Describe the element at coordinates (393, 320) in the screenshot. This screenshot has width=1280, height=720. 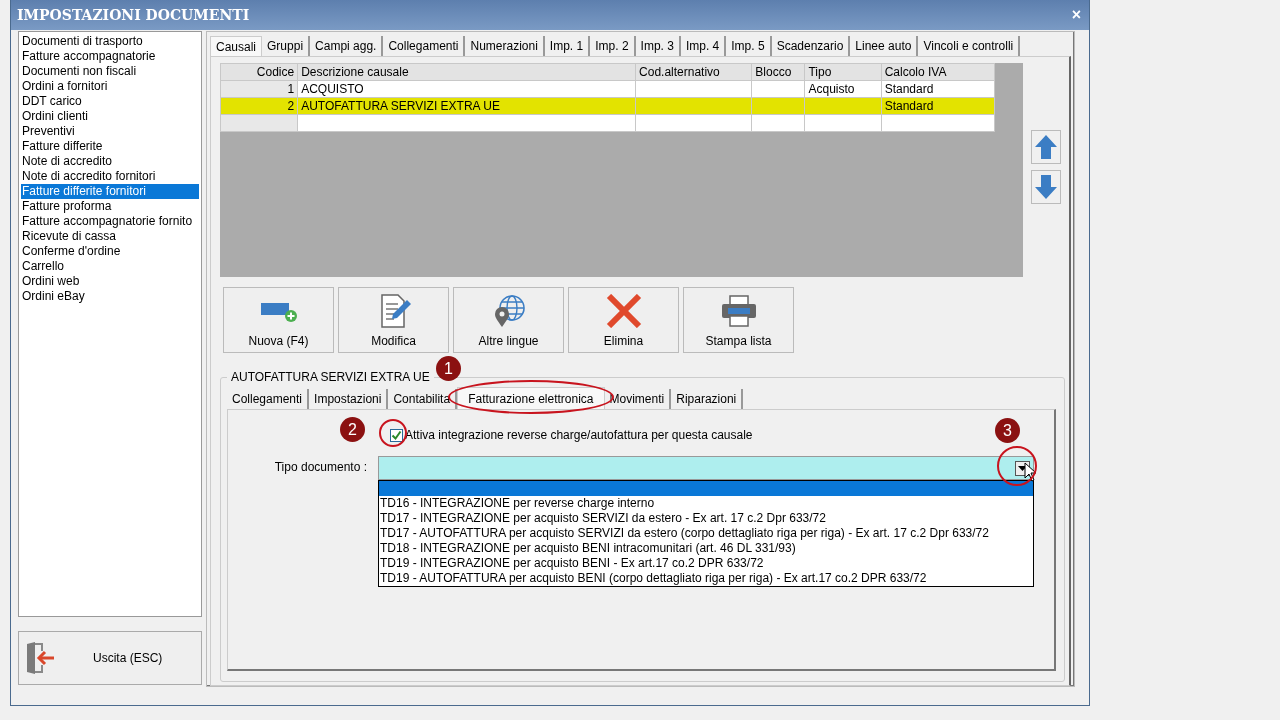
I see `toolbar-button: Modifica` at that location.